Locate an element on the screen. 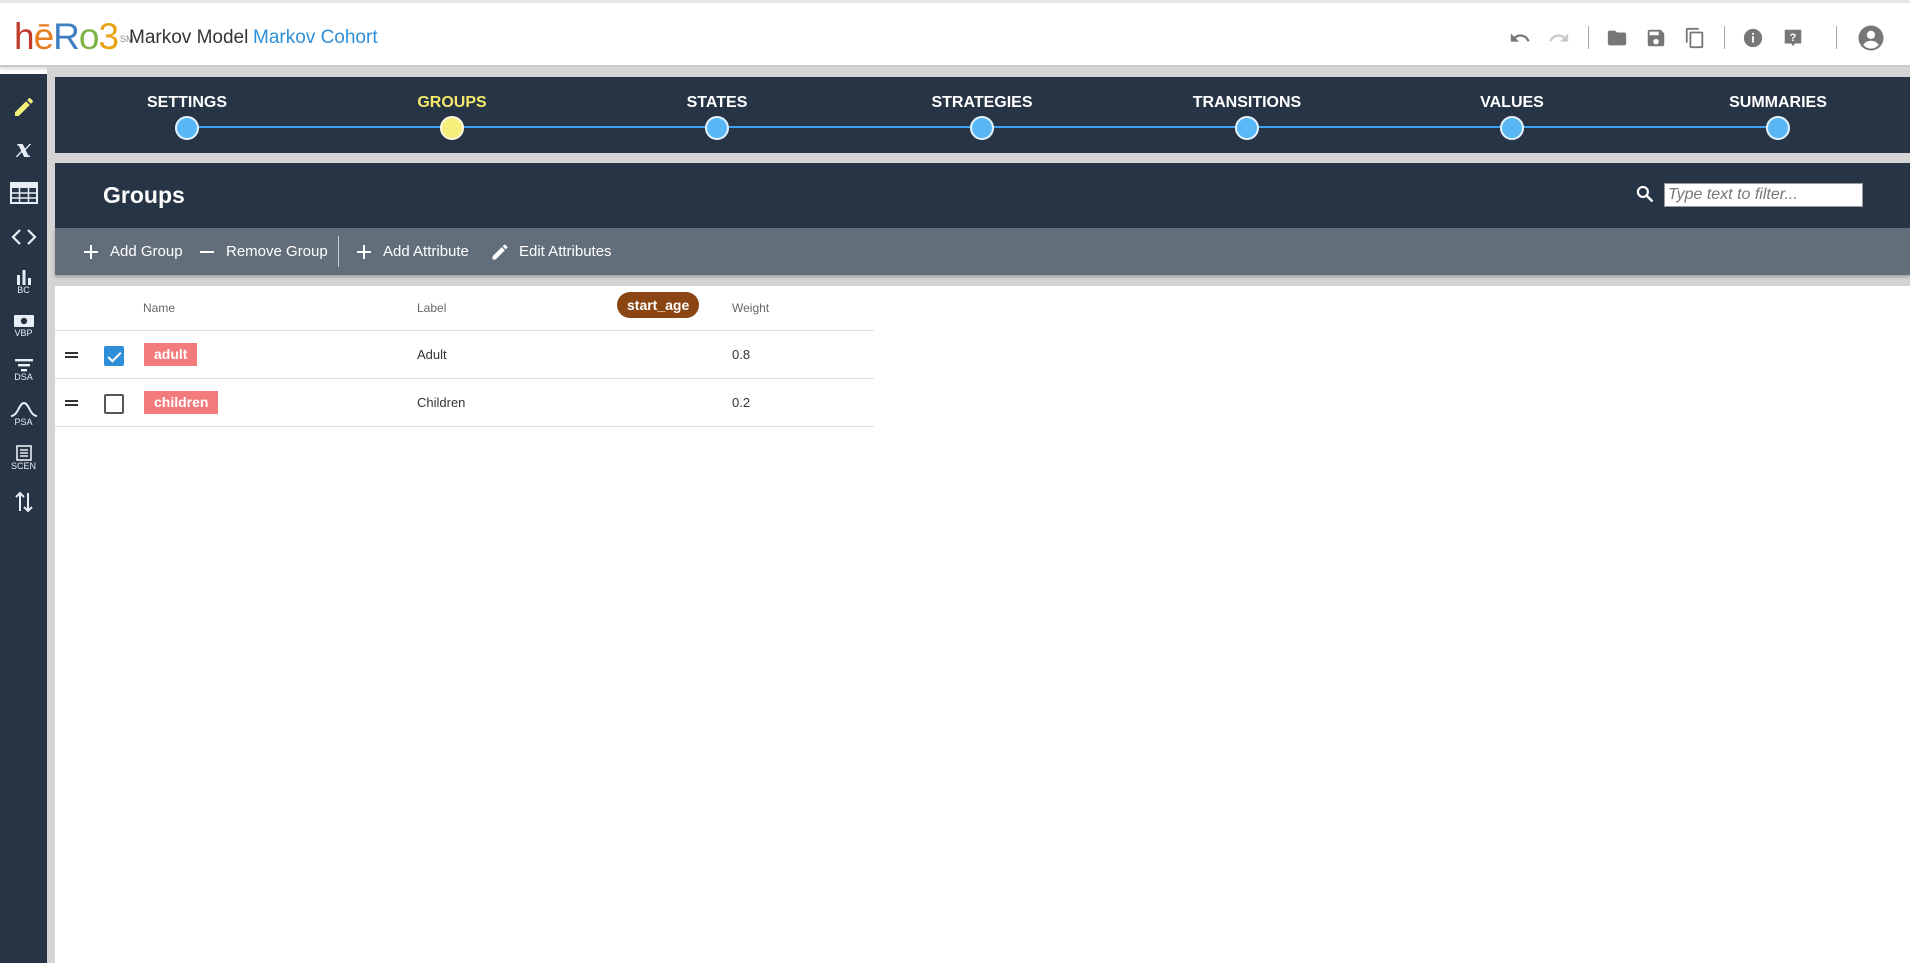 This screenshot has height=963, width=1910. step-settings: SETTINGS is located at coordinates (187, 115).